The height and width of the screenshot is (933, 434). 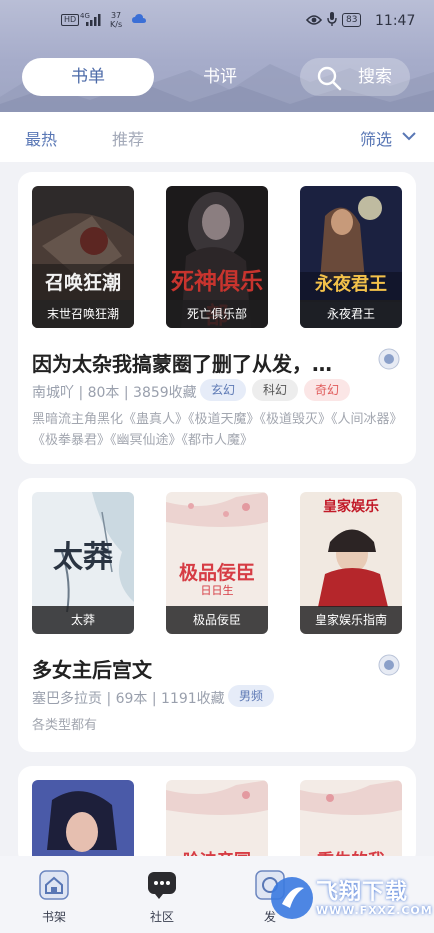 What do you see at coordinates (116, 15) in the screenshot?
I see `speed-value: 37` at bounding box center [116, 15].